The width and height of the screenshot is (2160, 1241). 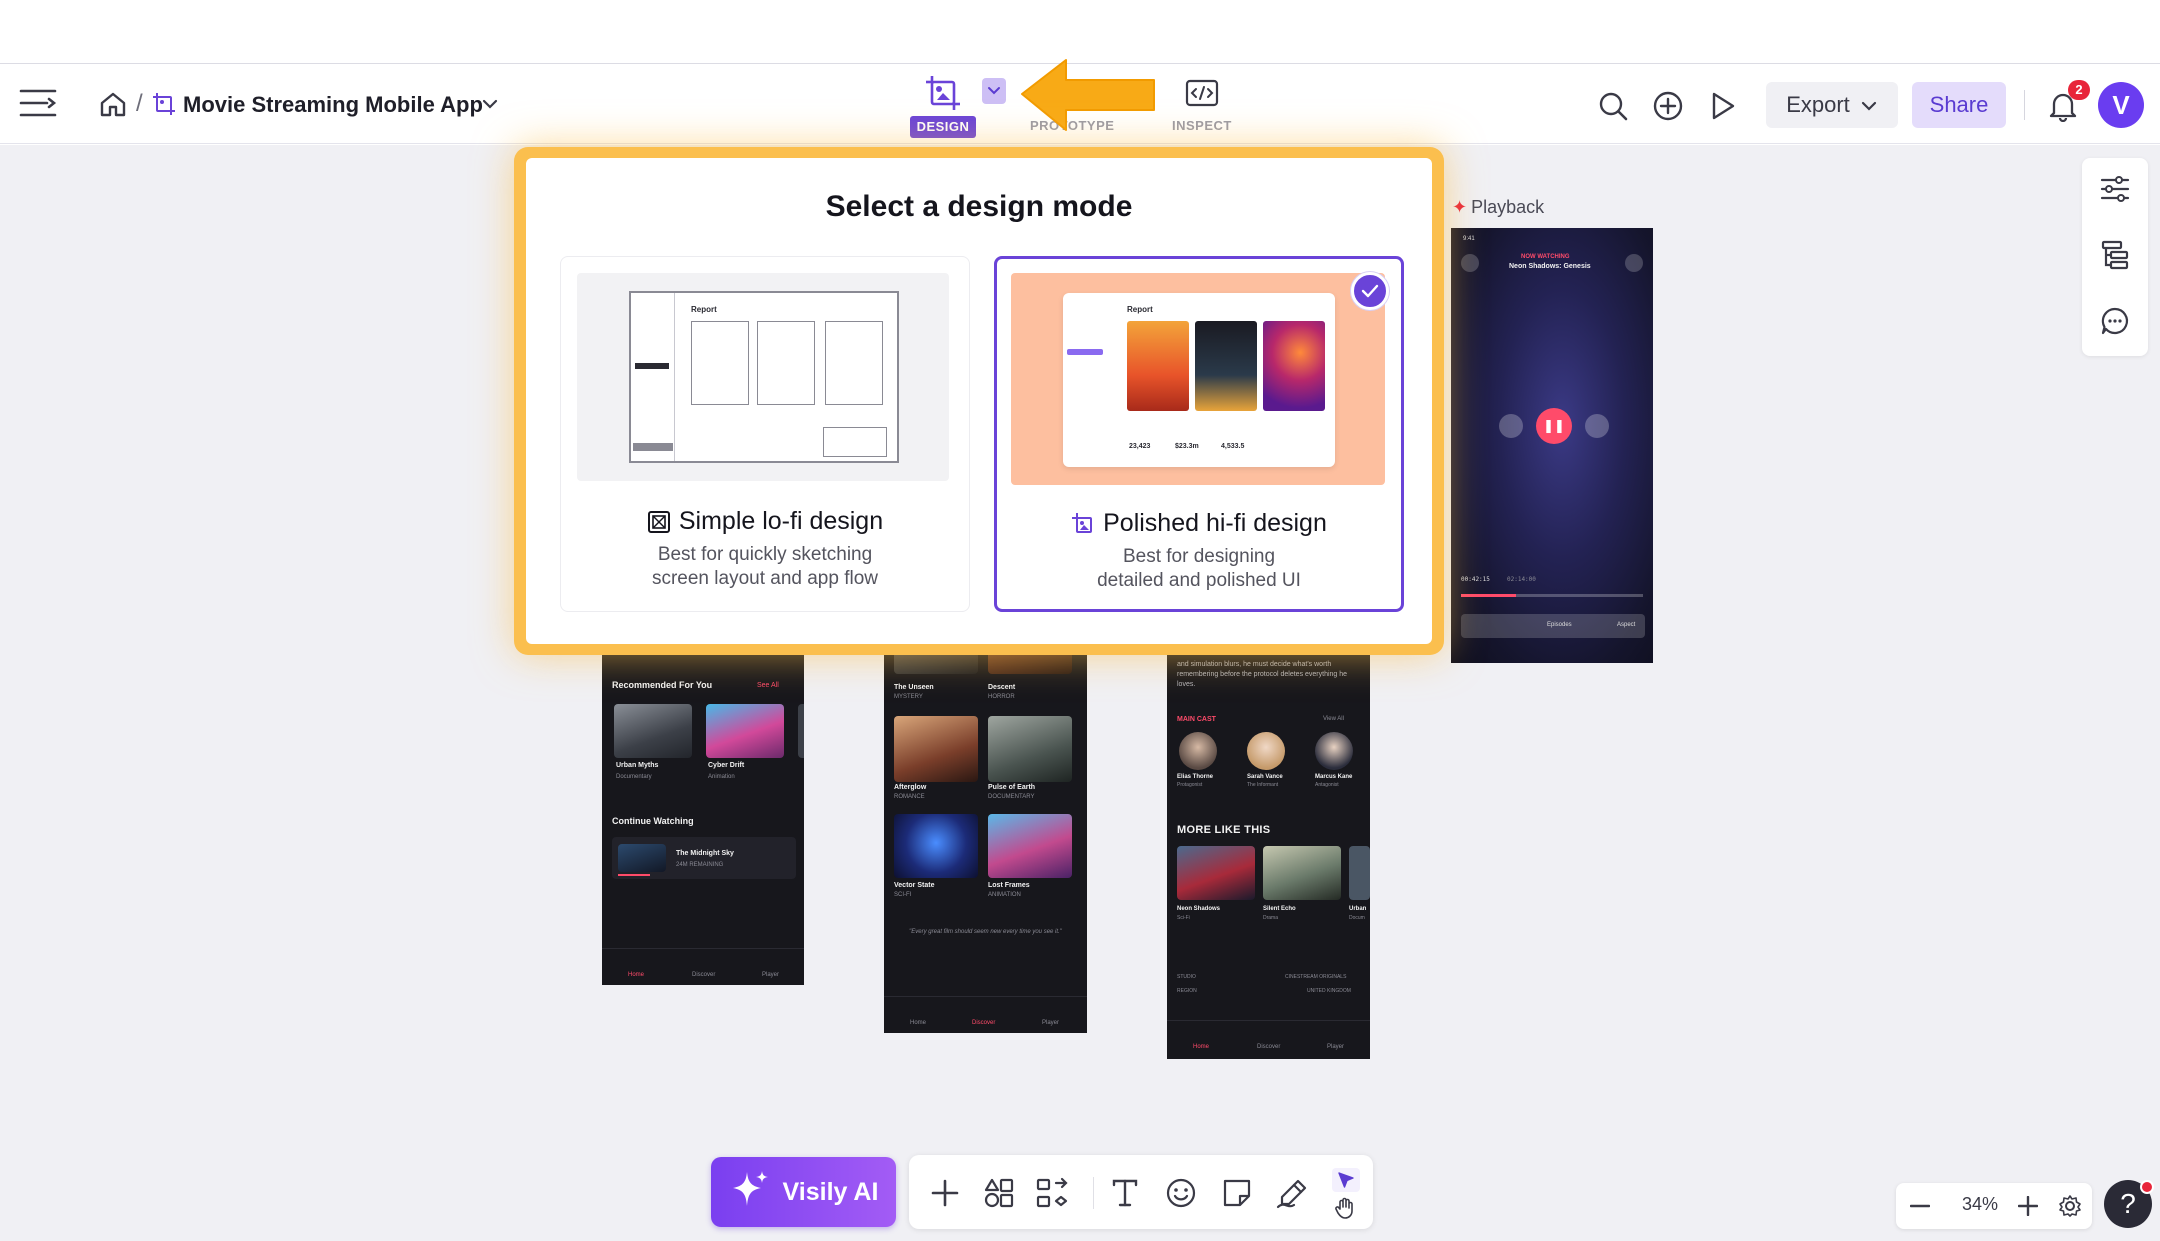 I want to click on movie-tag: SCI-FI, so click(x=903, y=895).